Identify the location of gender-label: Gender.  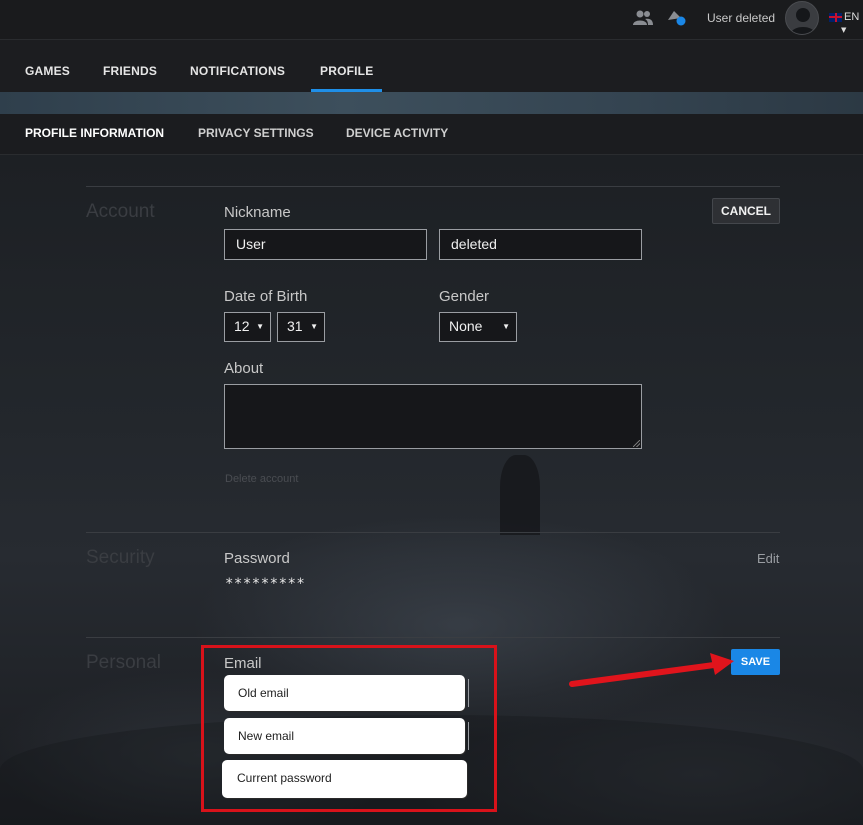
(464, 296).